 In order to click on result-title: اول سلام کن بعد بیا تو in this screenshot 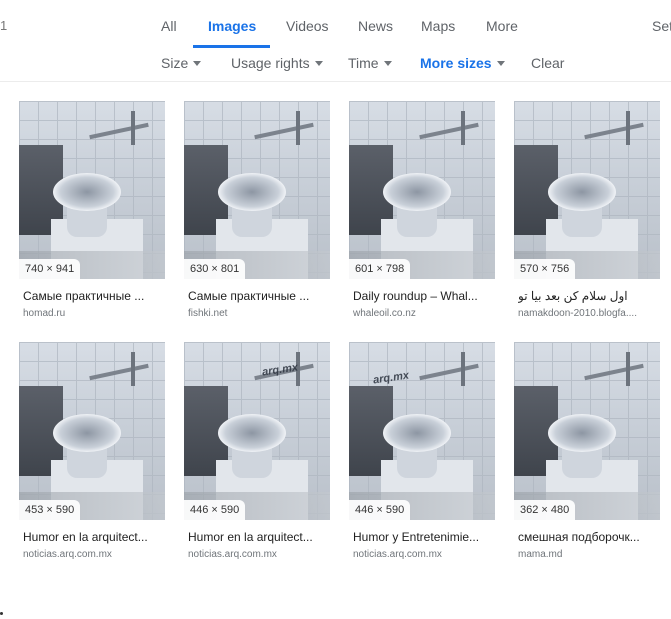, I will do `click(585, 296)`.